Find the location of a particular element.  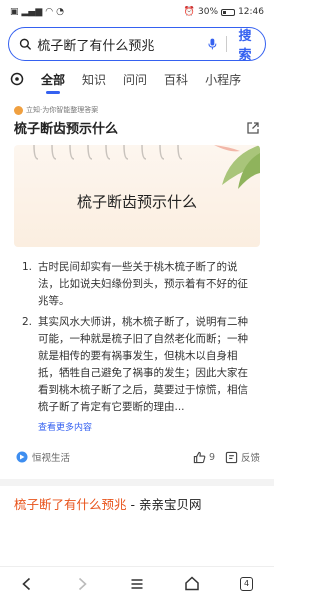

ai-assistant-icon is located at coordinates (17, 79).